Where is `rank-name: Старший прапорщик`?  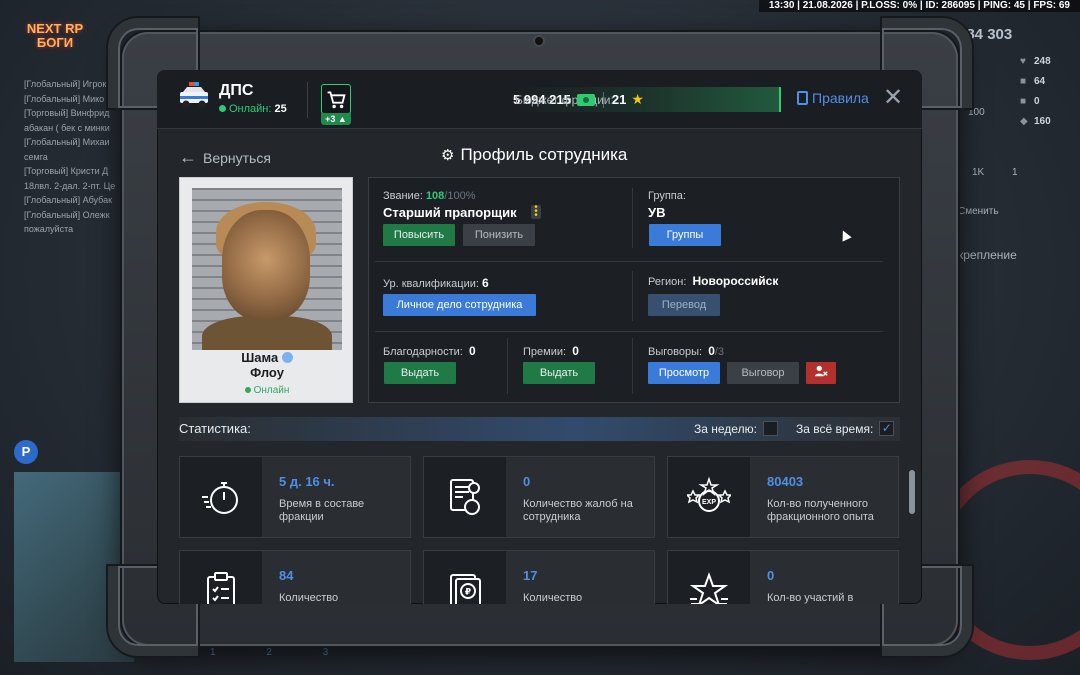
rank-name: Старший прапорщик is located at coordinates (450, 212).